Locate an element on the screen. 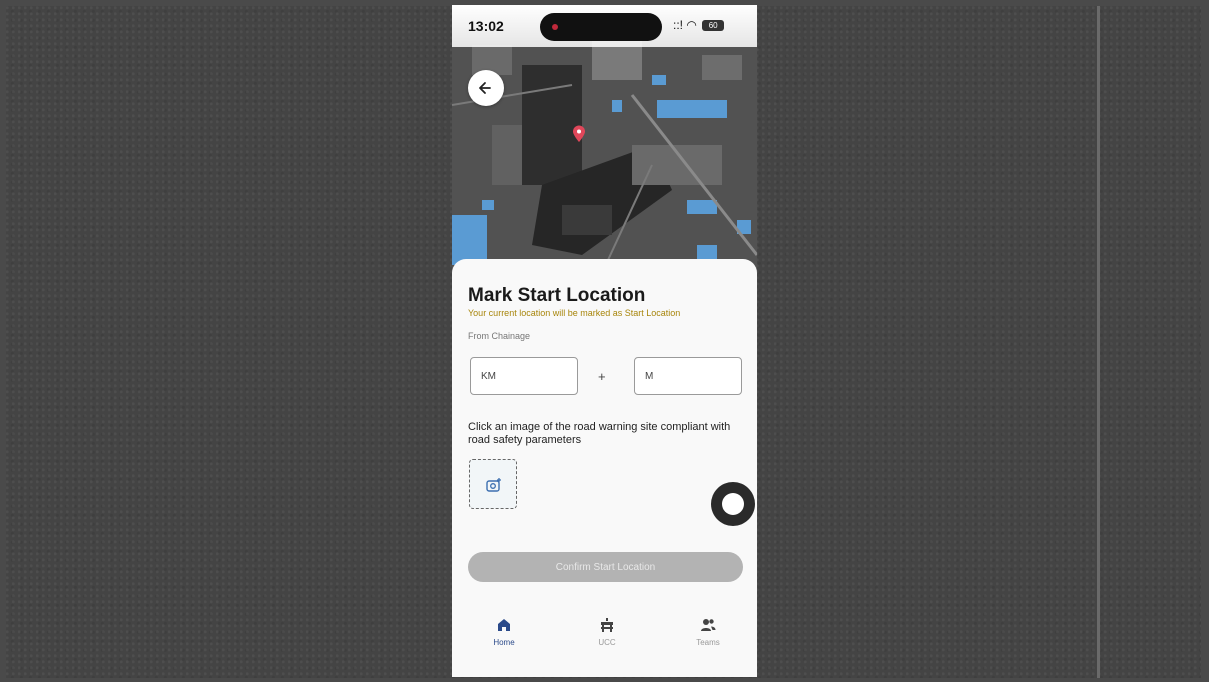 This screenshot has height=682, width=1209. scan-edge-line is located at coordinates (1098, 342).